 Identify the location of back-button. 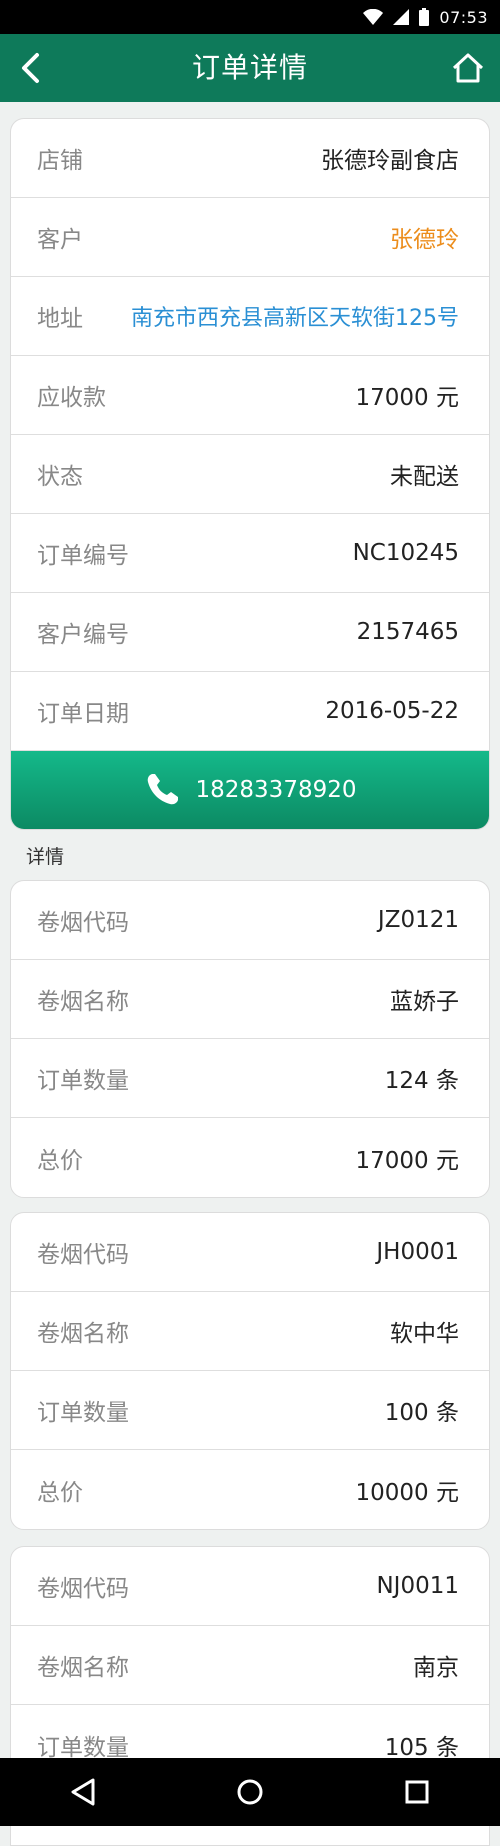
(30, 68).